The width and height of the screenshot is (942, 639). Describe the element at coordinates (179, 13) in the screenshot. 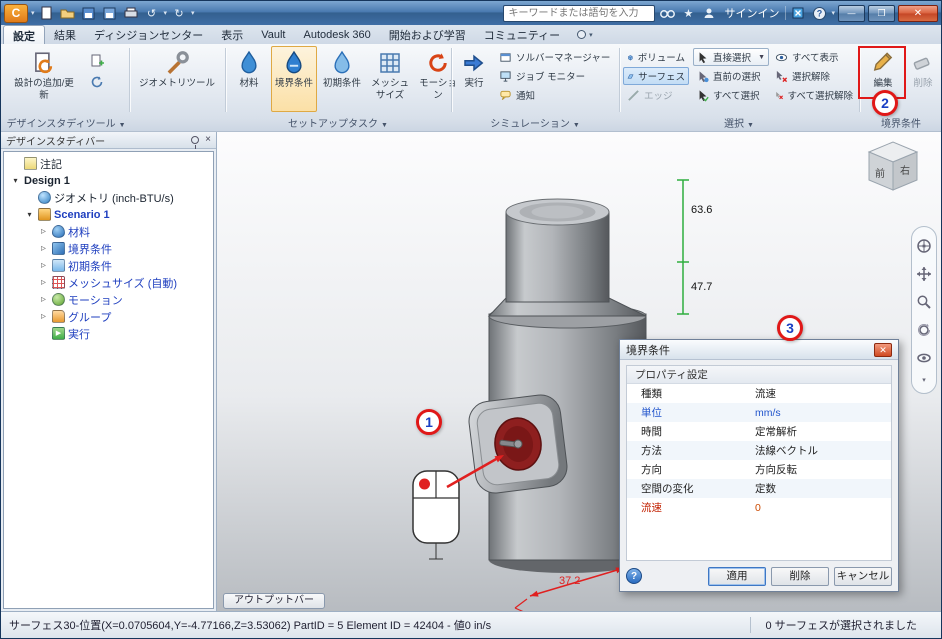

I see `redo-icon: ↻` at that location.